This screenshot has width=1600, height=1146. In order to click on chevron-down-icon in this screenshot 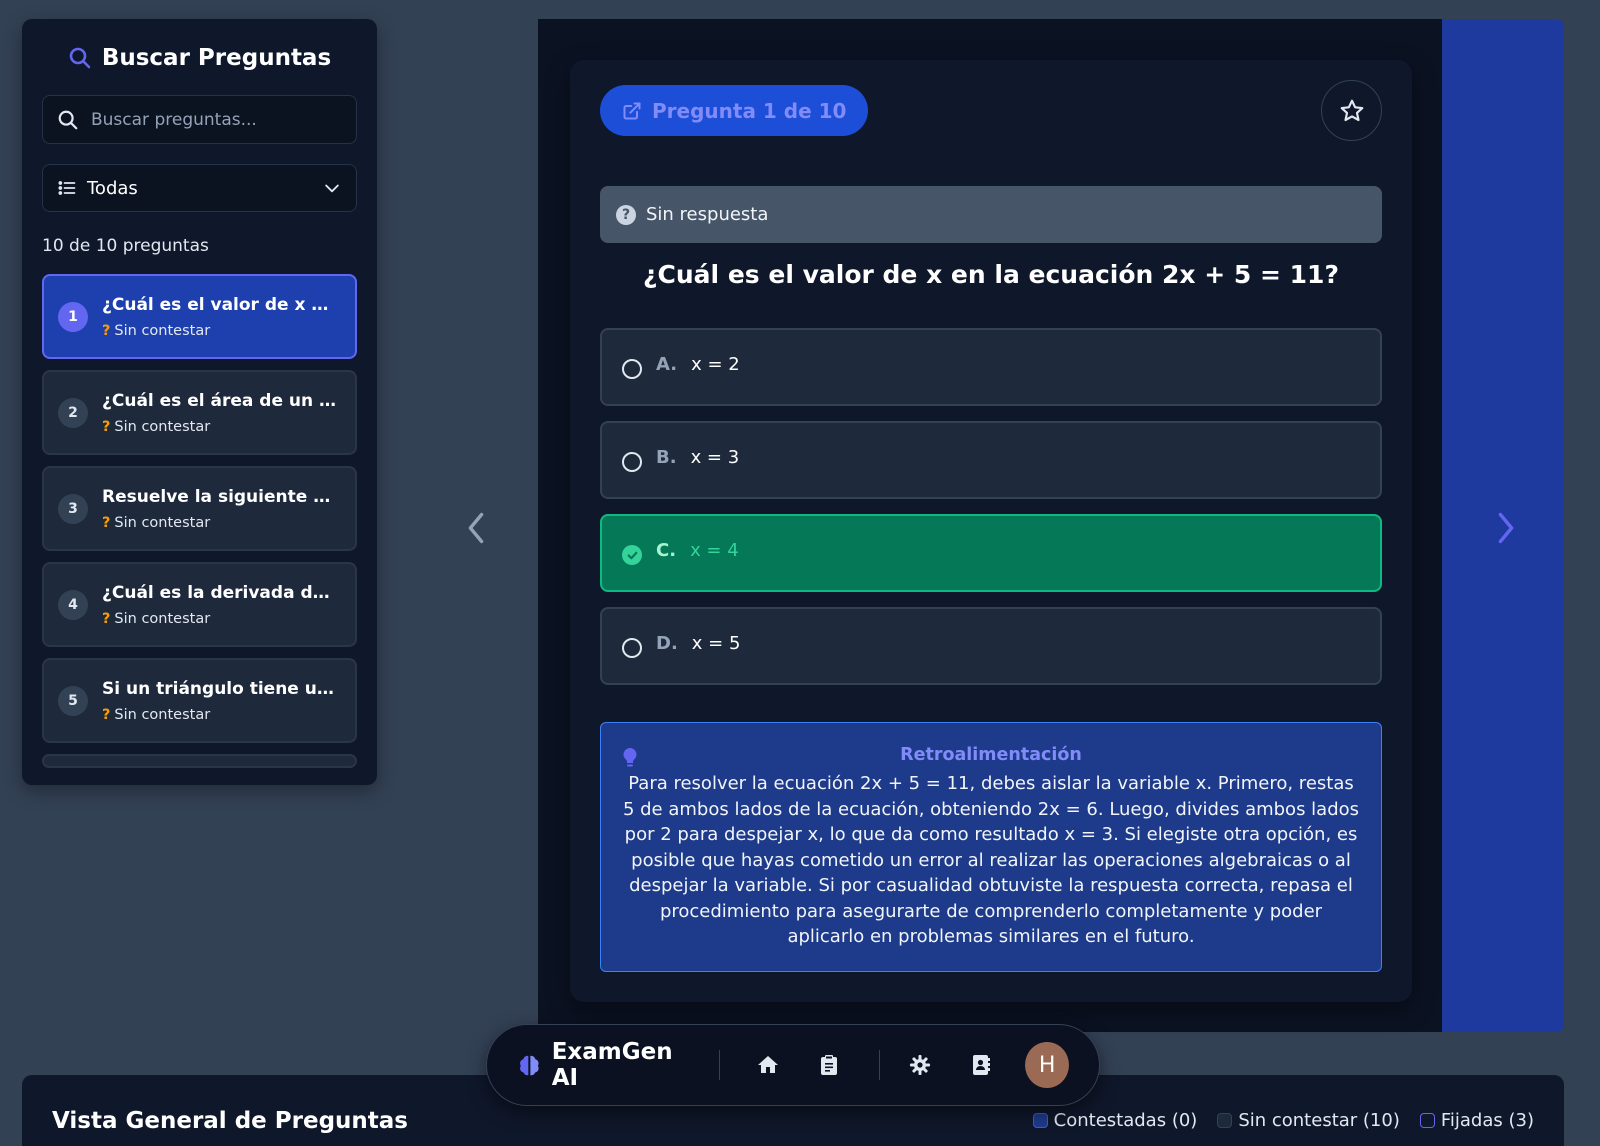, I will do `click(332, 188)`.